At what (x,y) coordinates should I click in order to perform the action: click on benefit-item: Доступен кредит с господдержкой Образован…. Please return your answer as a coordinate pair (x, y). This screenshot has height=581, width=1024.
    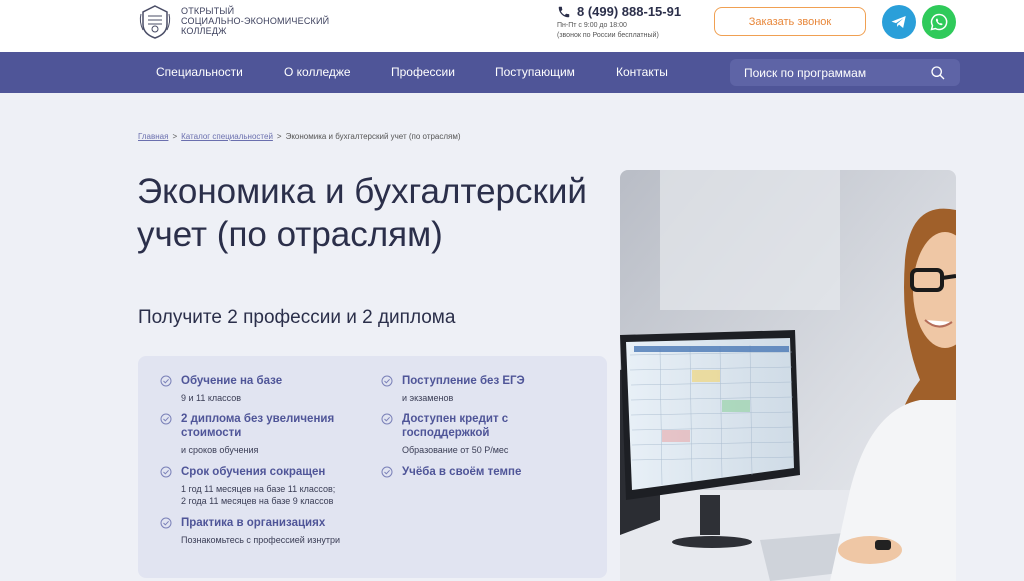
    Looking at the image, I should click on (456, 434).